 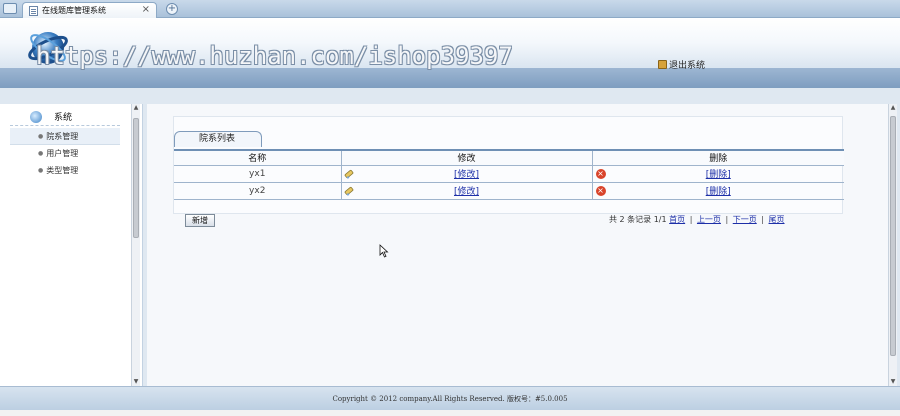 I want to click on page-icon, so click(x=33, y=10).